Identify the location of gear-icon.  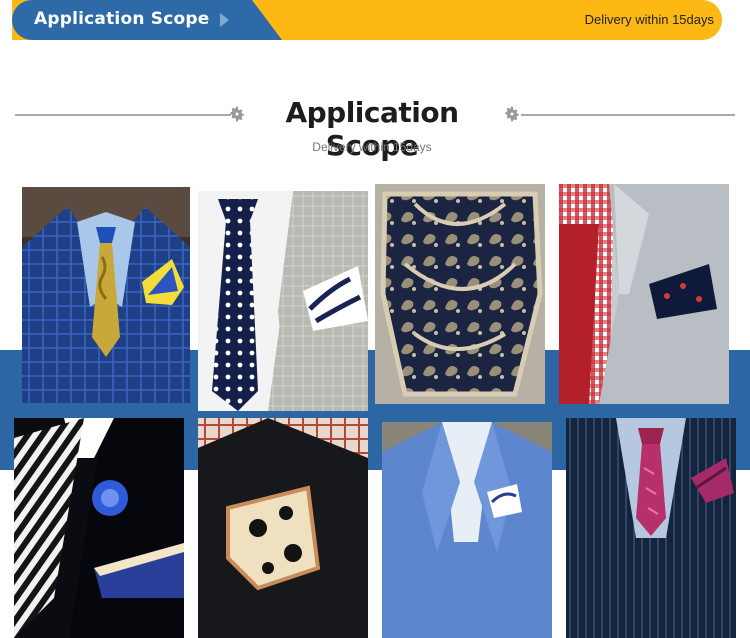
(512, 114).